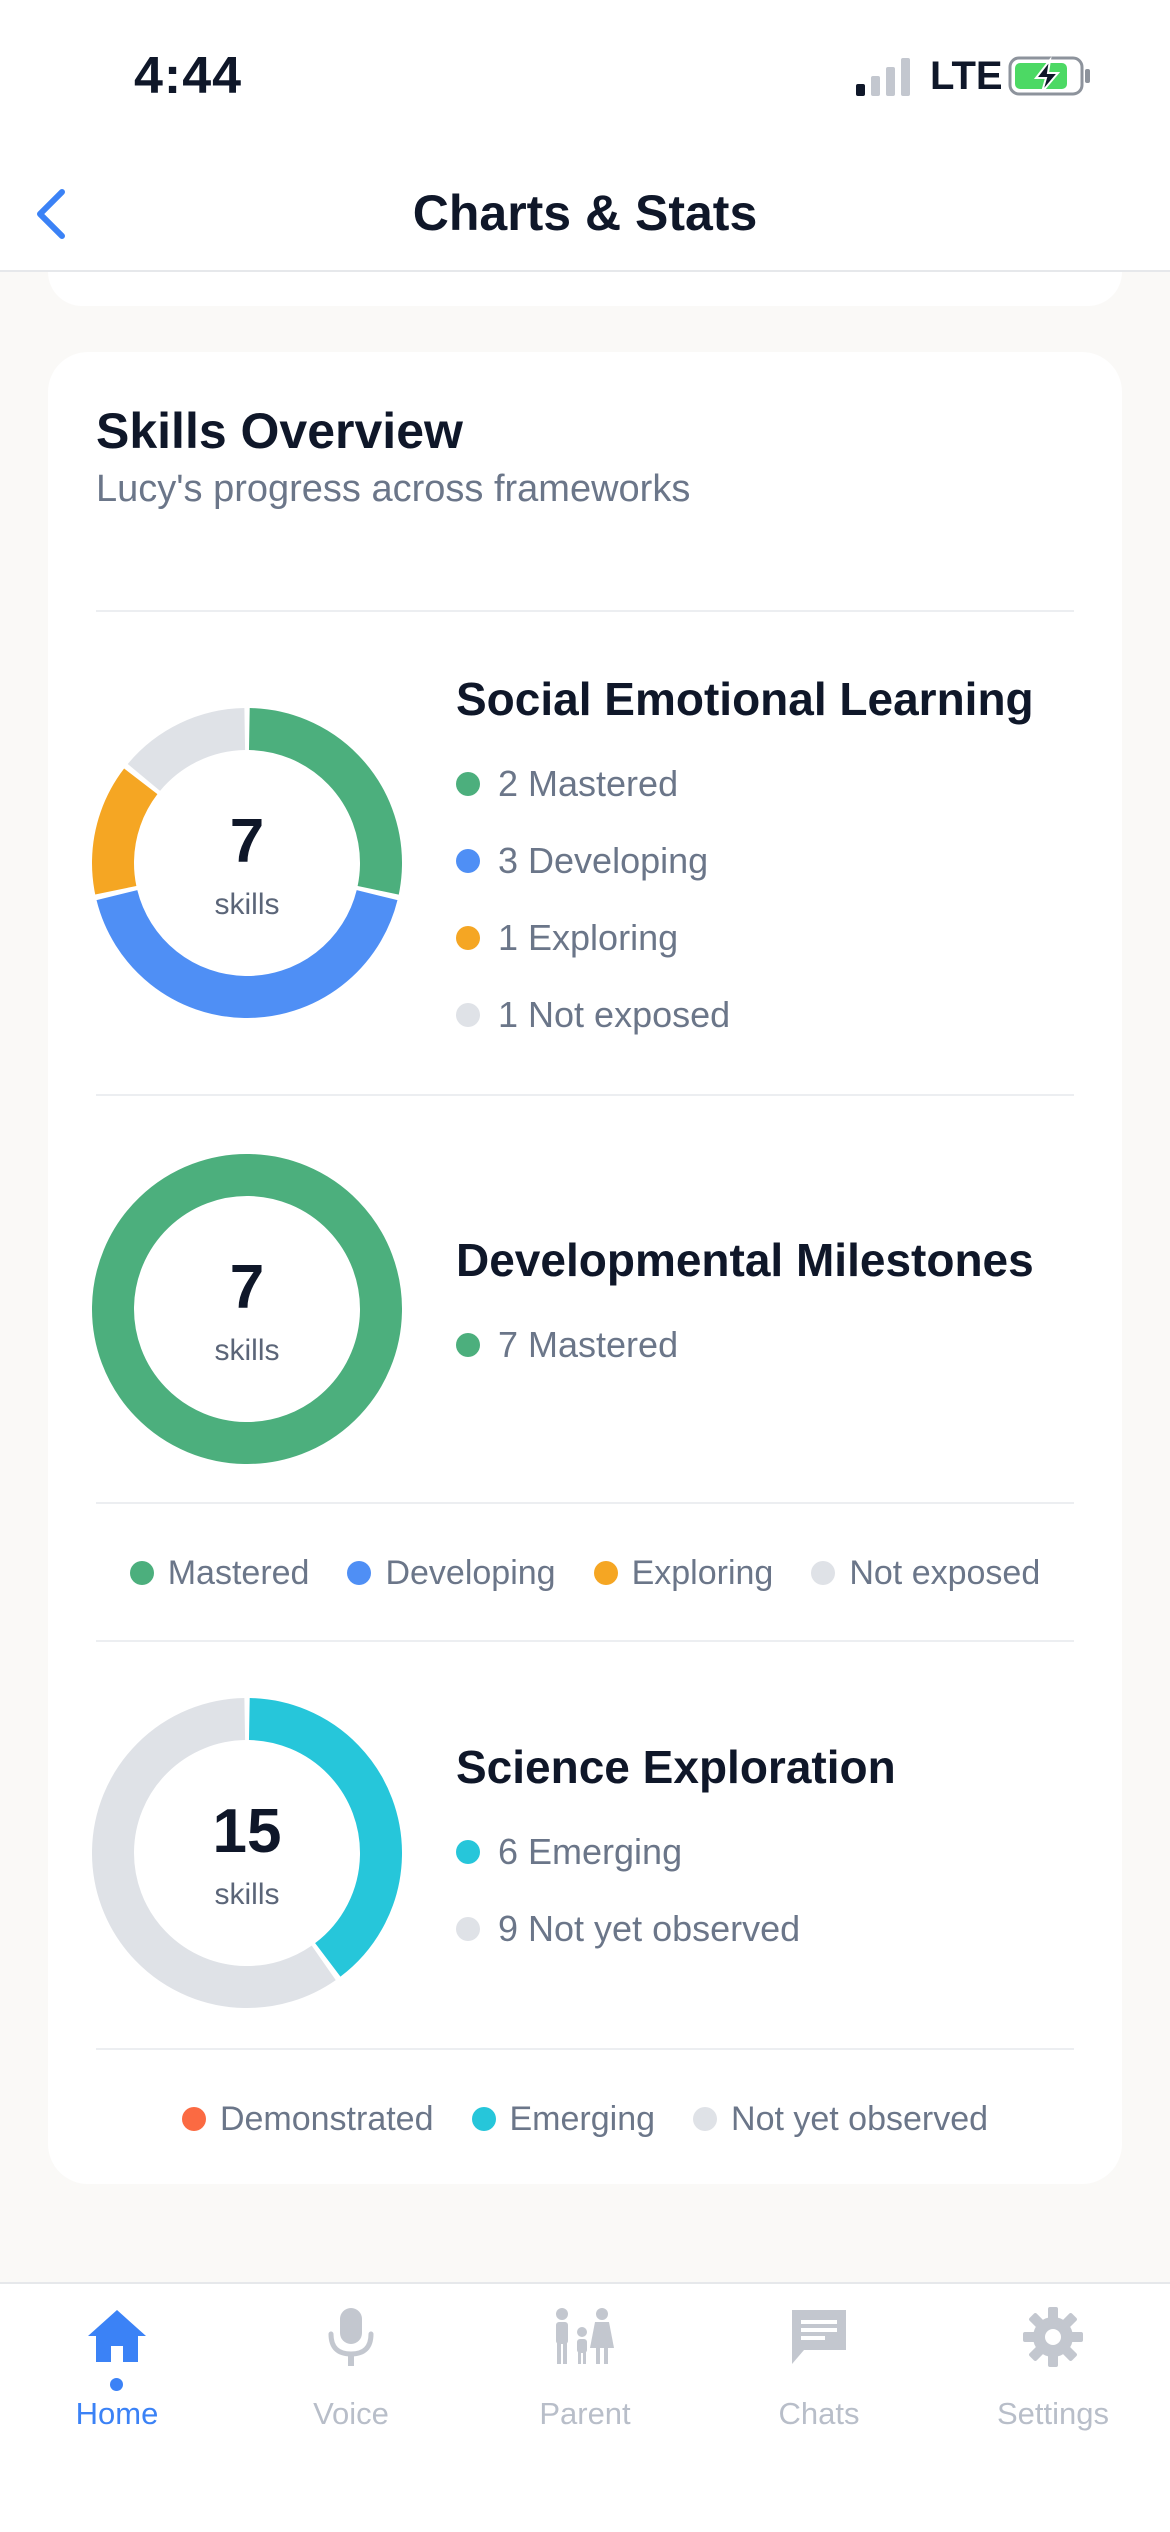 The width and height of the screenshot is (1170, 2532). What do you see at coordinates (745, 1260) in the screenshot?
I see `framework-title-developmental-milestones: Developmental Milestones` at bounding box center [745, 1260].